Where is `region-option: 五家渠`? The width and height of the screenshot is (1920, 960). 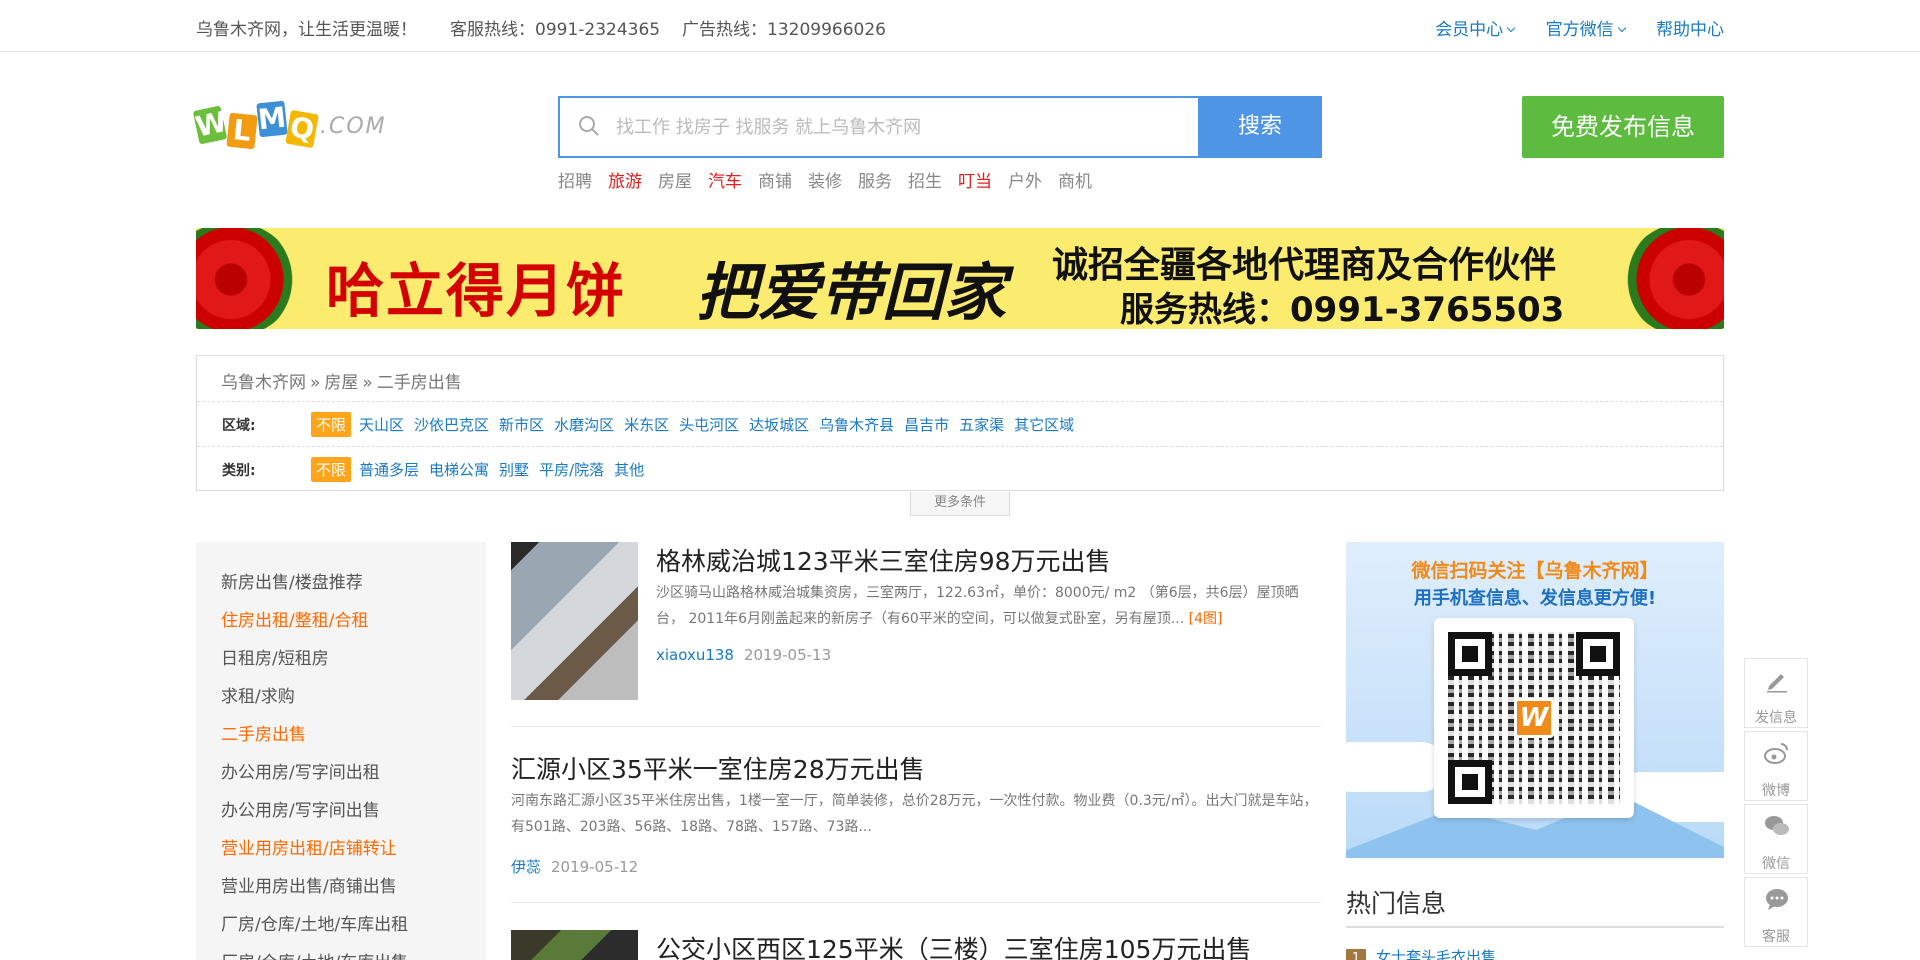
region-option: 五家渠 is located at coordinates (981, 424).